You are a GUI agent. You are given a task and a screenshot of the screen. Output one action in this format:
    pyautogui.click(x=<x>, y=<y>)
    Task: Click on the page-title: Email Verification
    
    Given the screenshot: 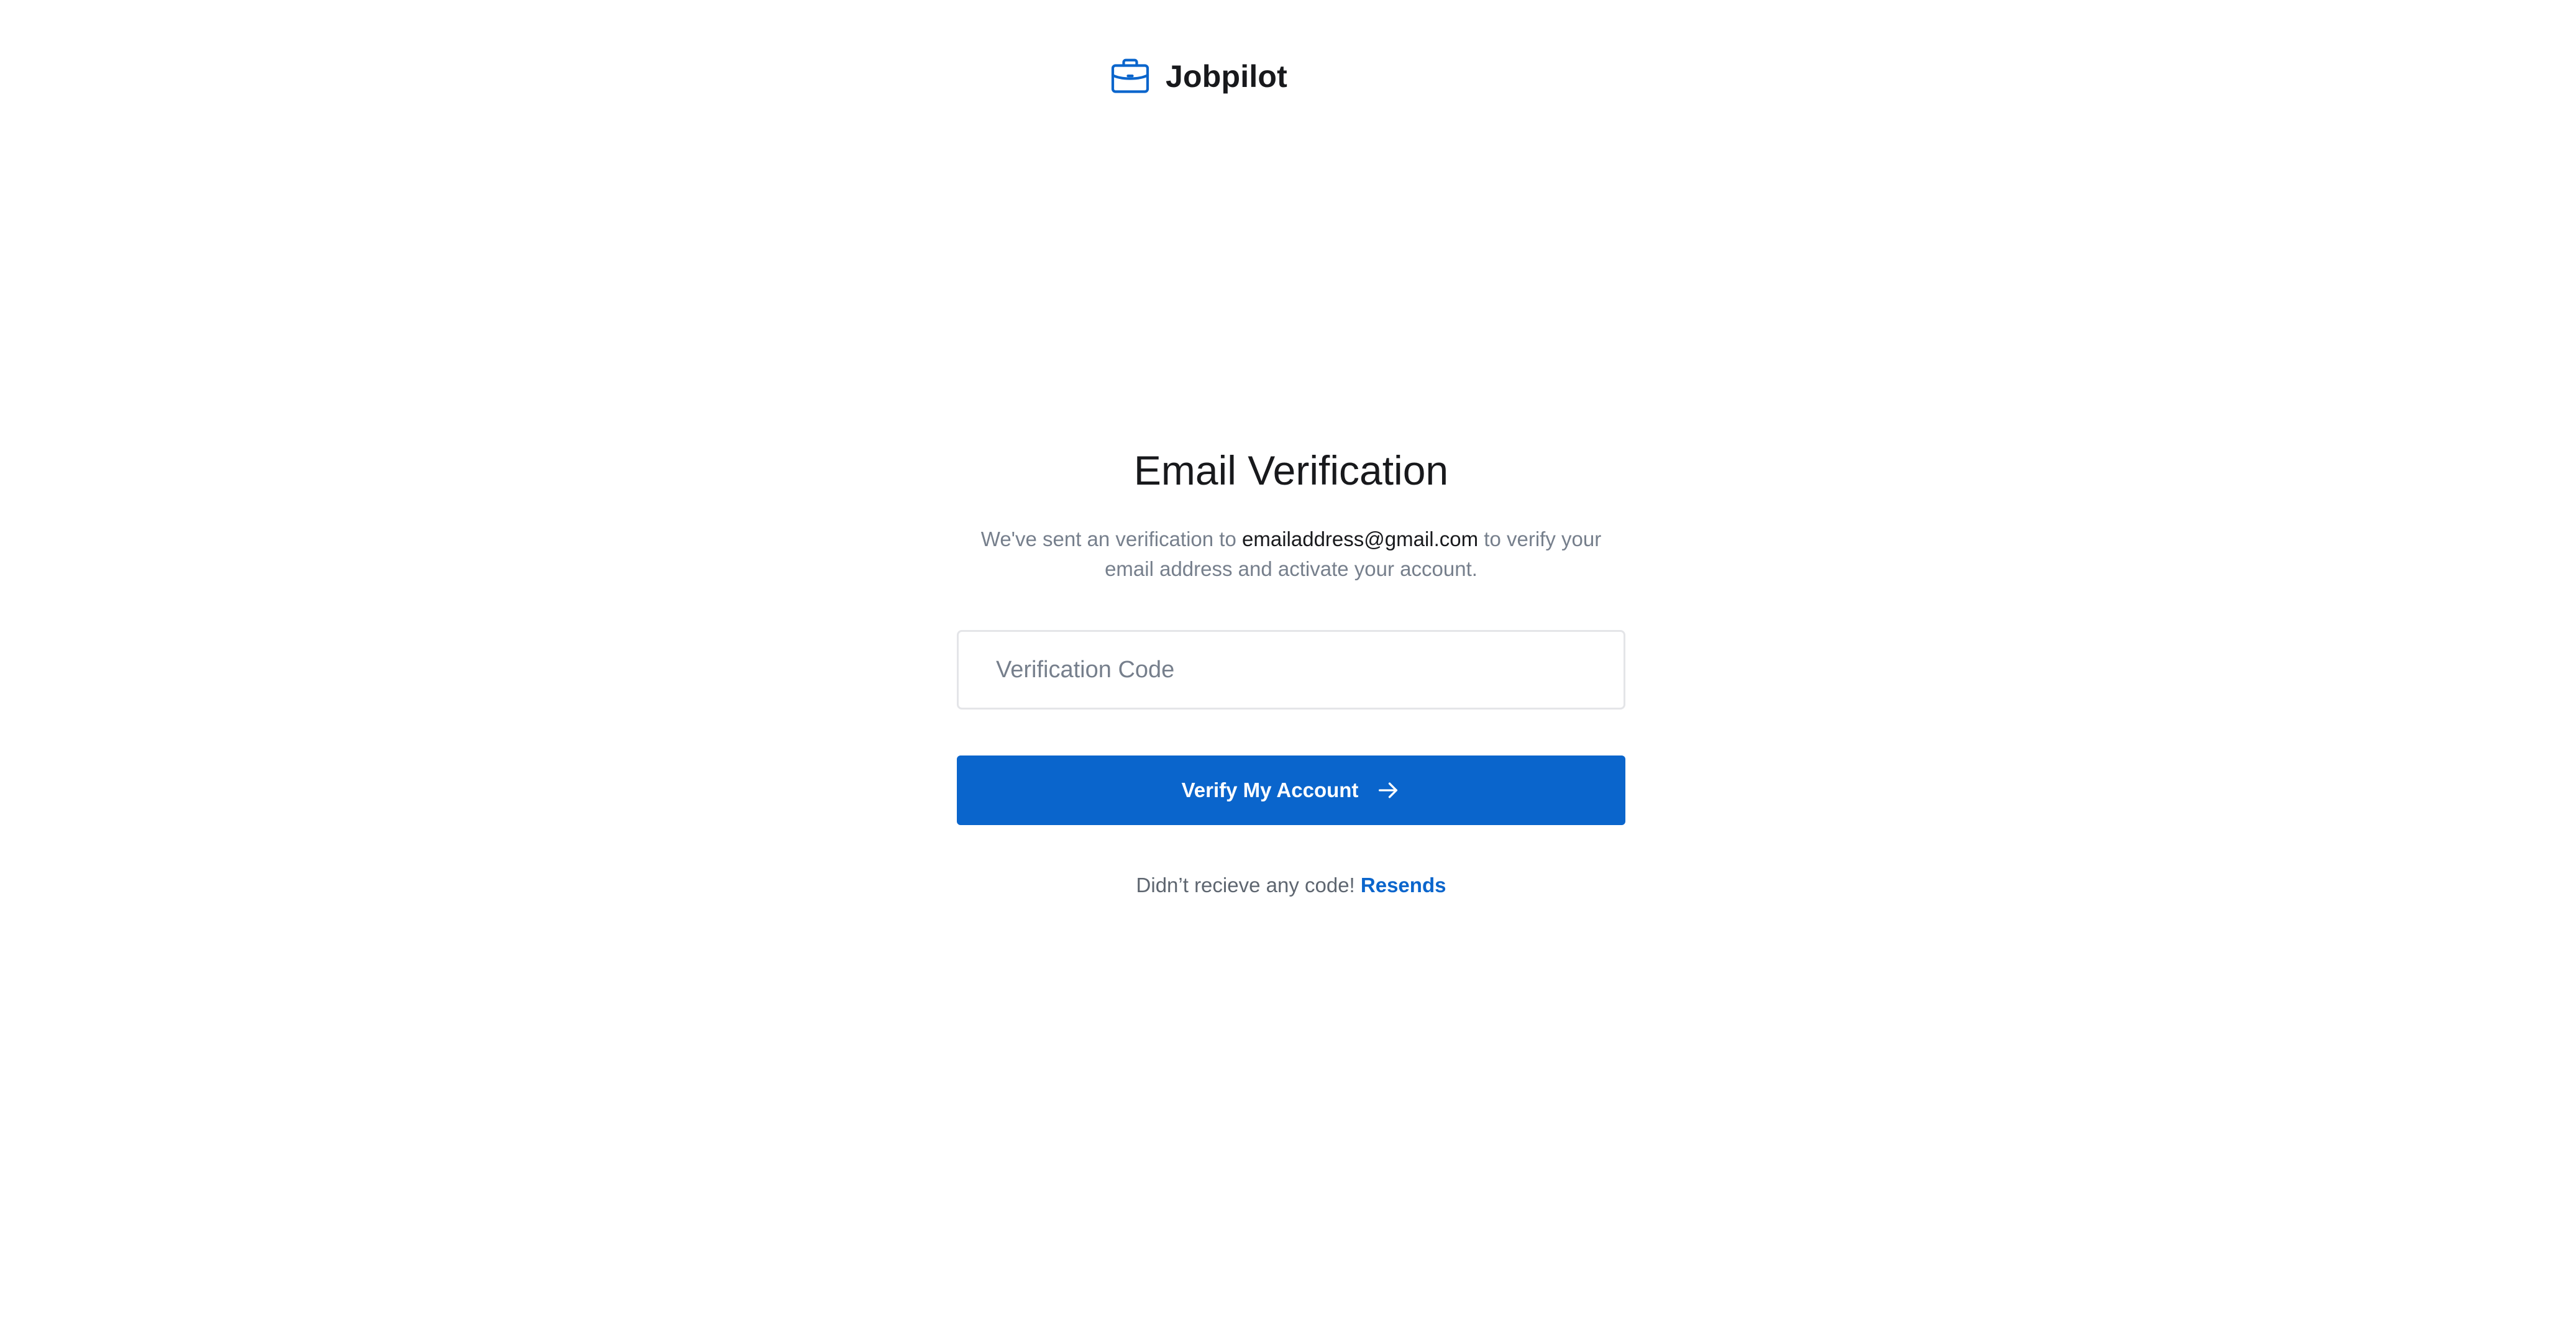 What is the action you would take?
    pyautogui.click(x=1291, y=470)
    